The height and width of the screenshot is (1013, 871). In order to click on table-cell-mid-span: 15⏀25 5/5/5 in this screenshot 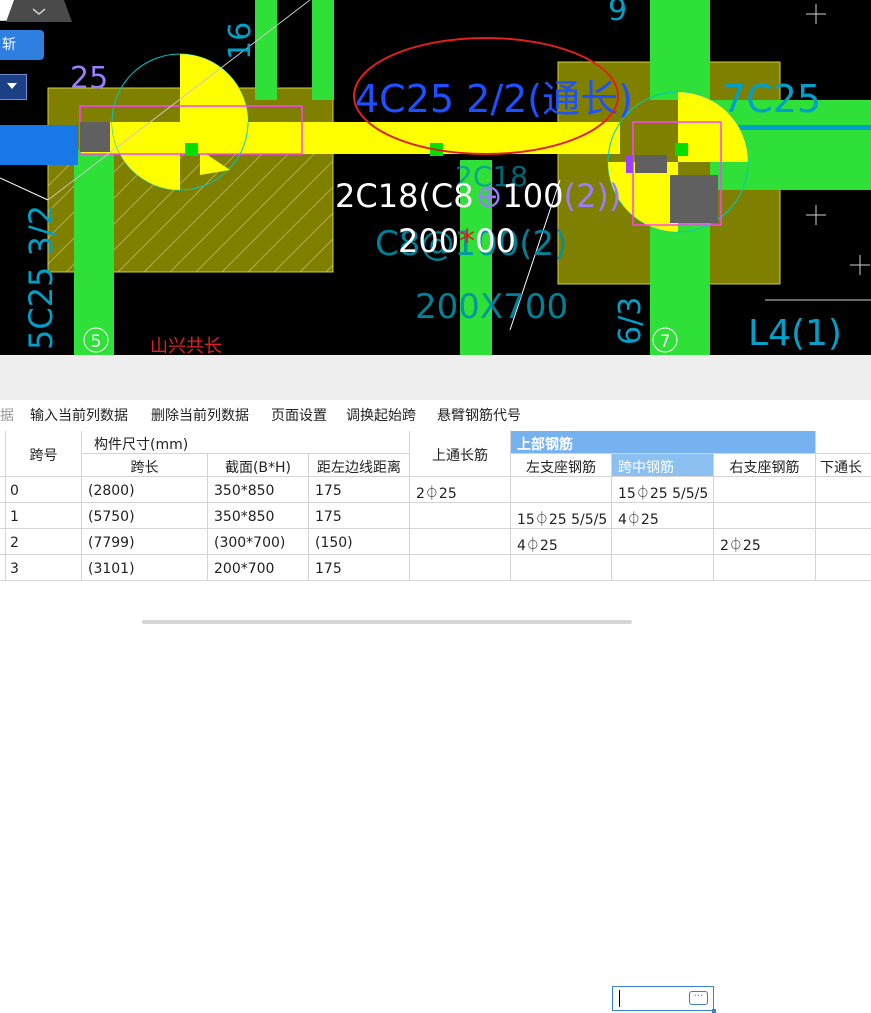, I will do `click(663, 490)`.